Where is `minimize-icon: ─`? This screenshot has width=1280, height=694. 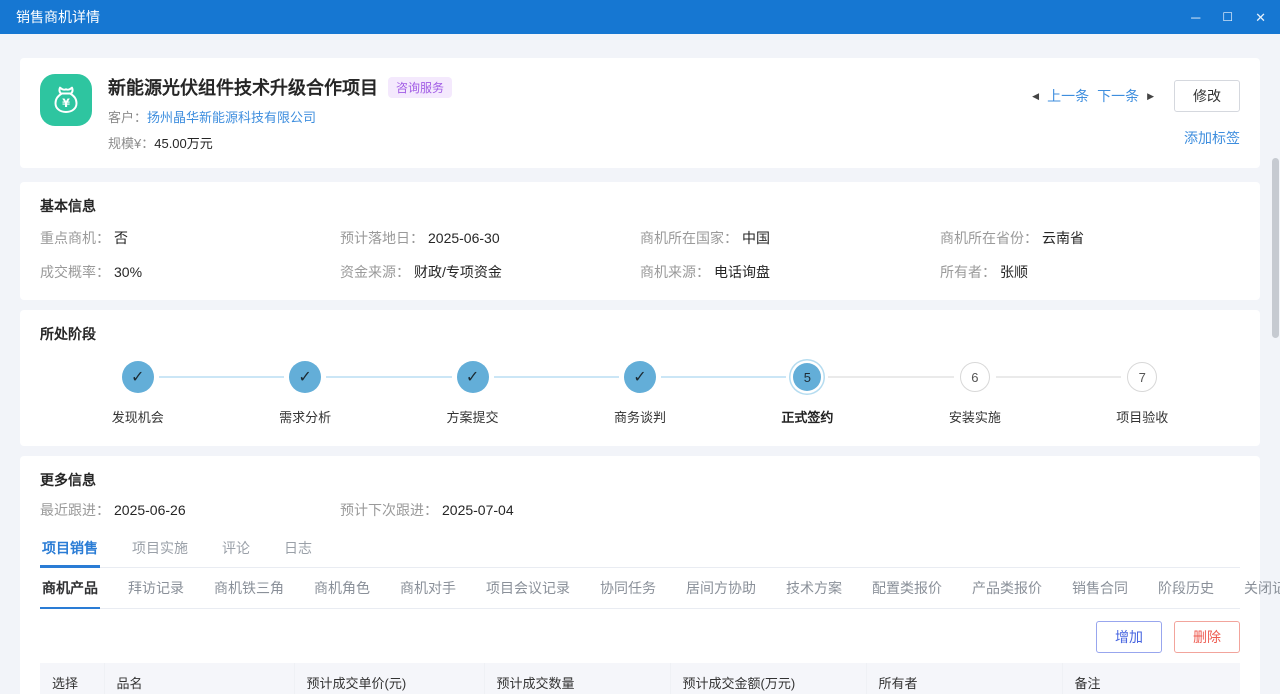
minimize-icon: ─ is located at coordinates (1195, 17).